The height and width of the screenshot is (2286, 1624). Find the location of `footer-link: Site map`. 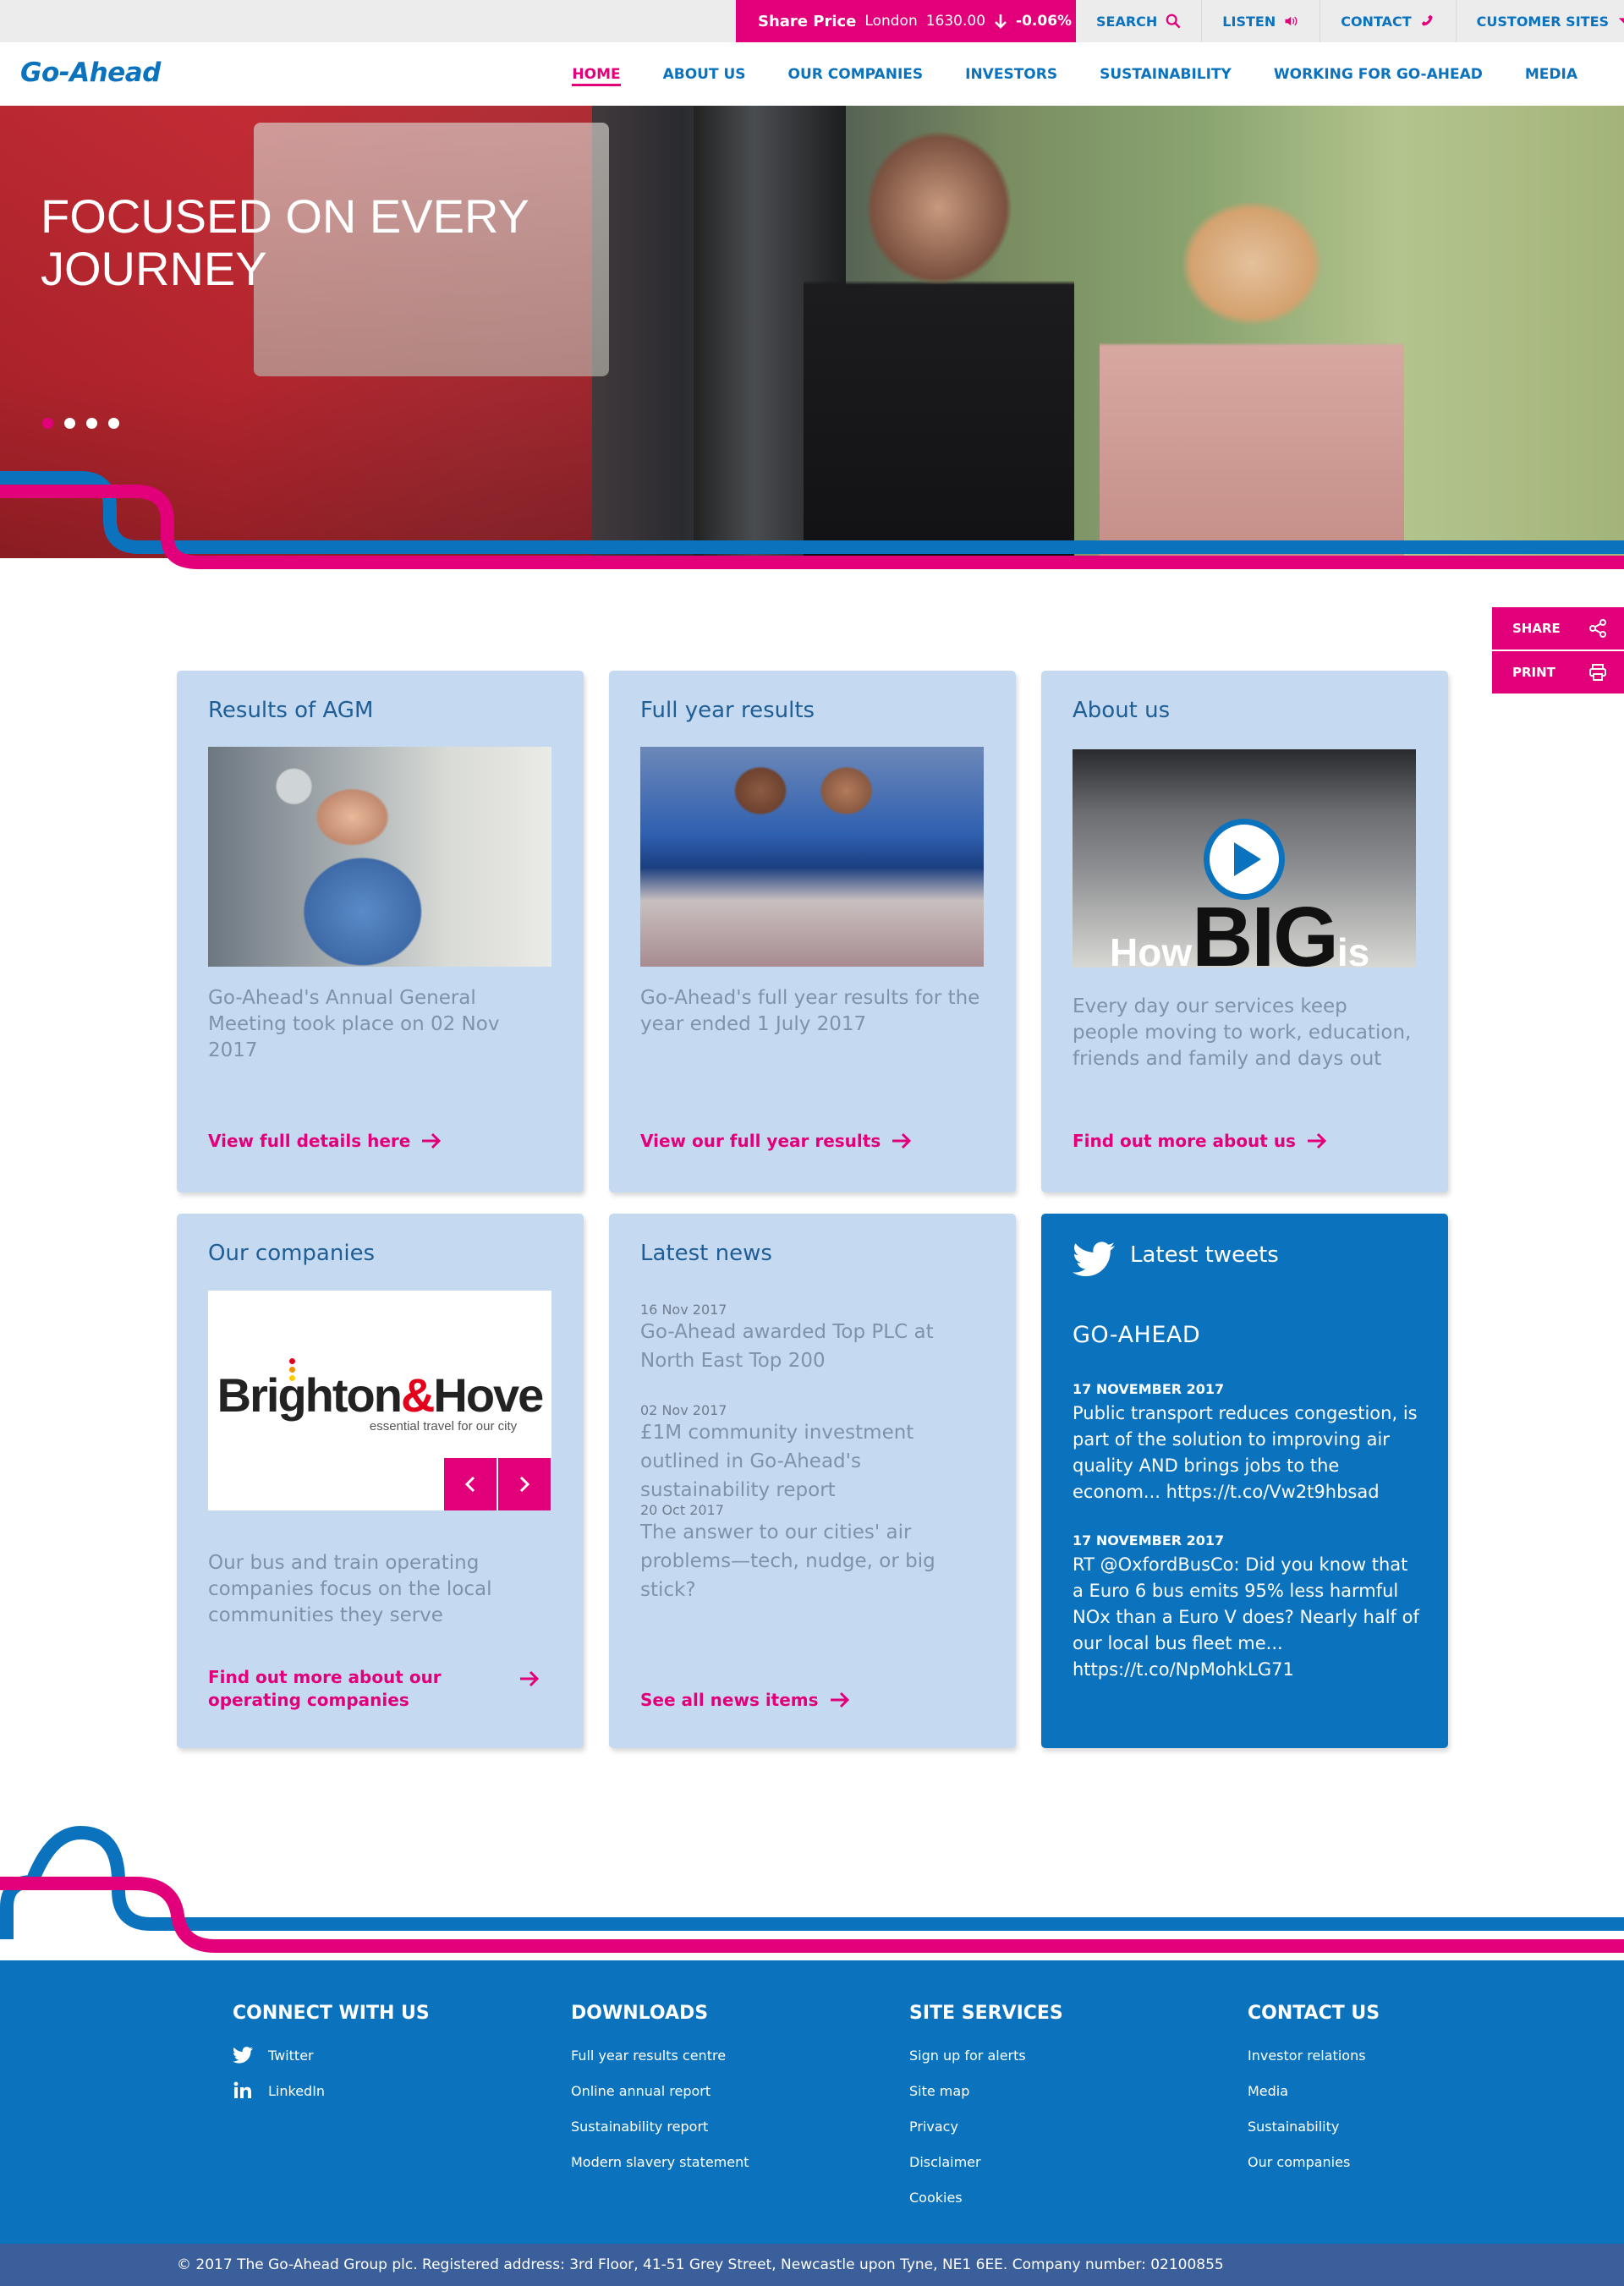

footer-link: Site map is located at coordinates (1070, 2091).